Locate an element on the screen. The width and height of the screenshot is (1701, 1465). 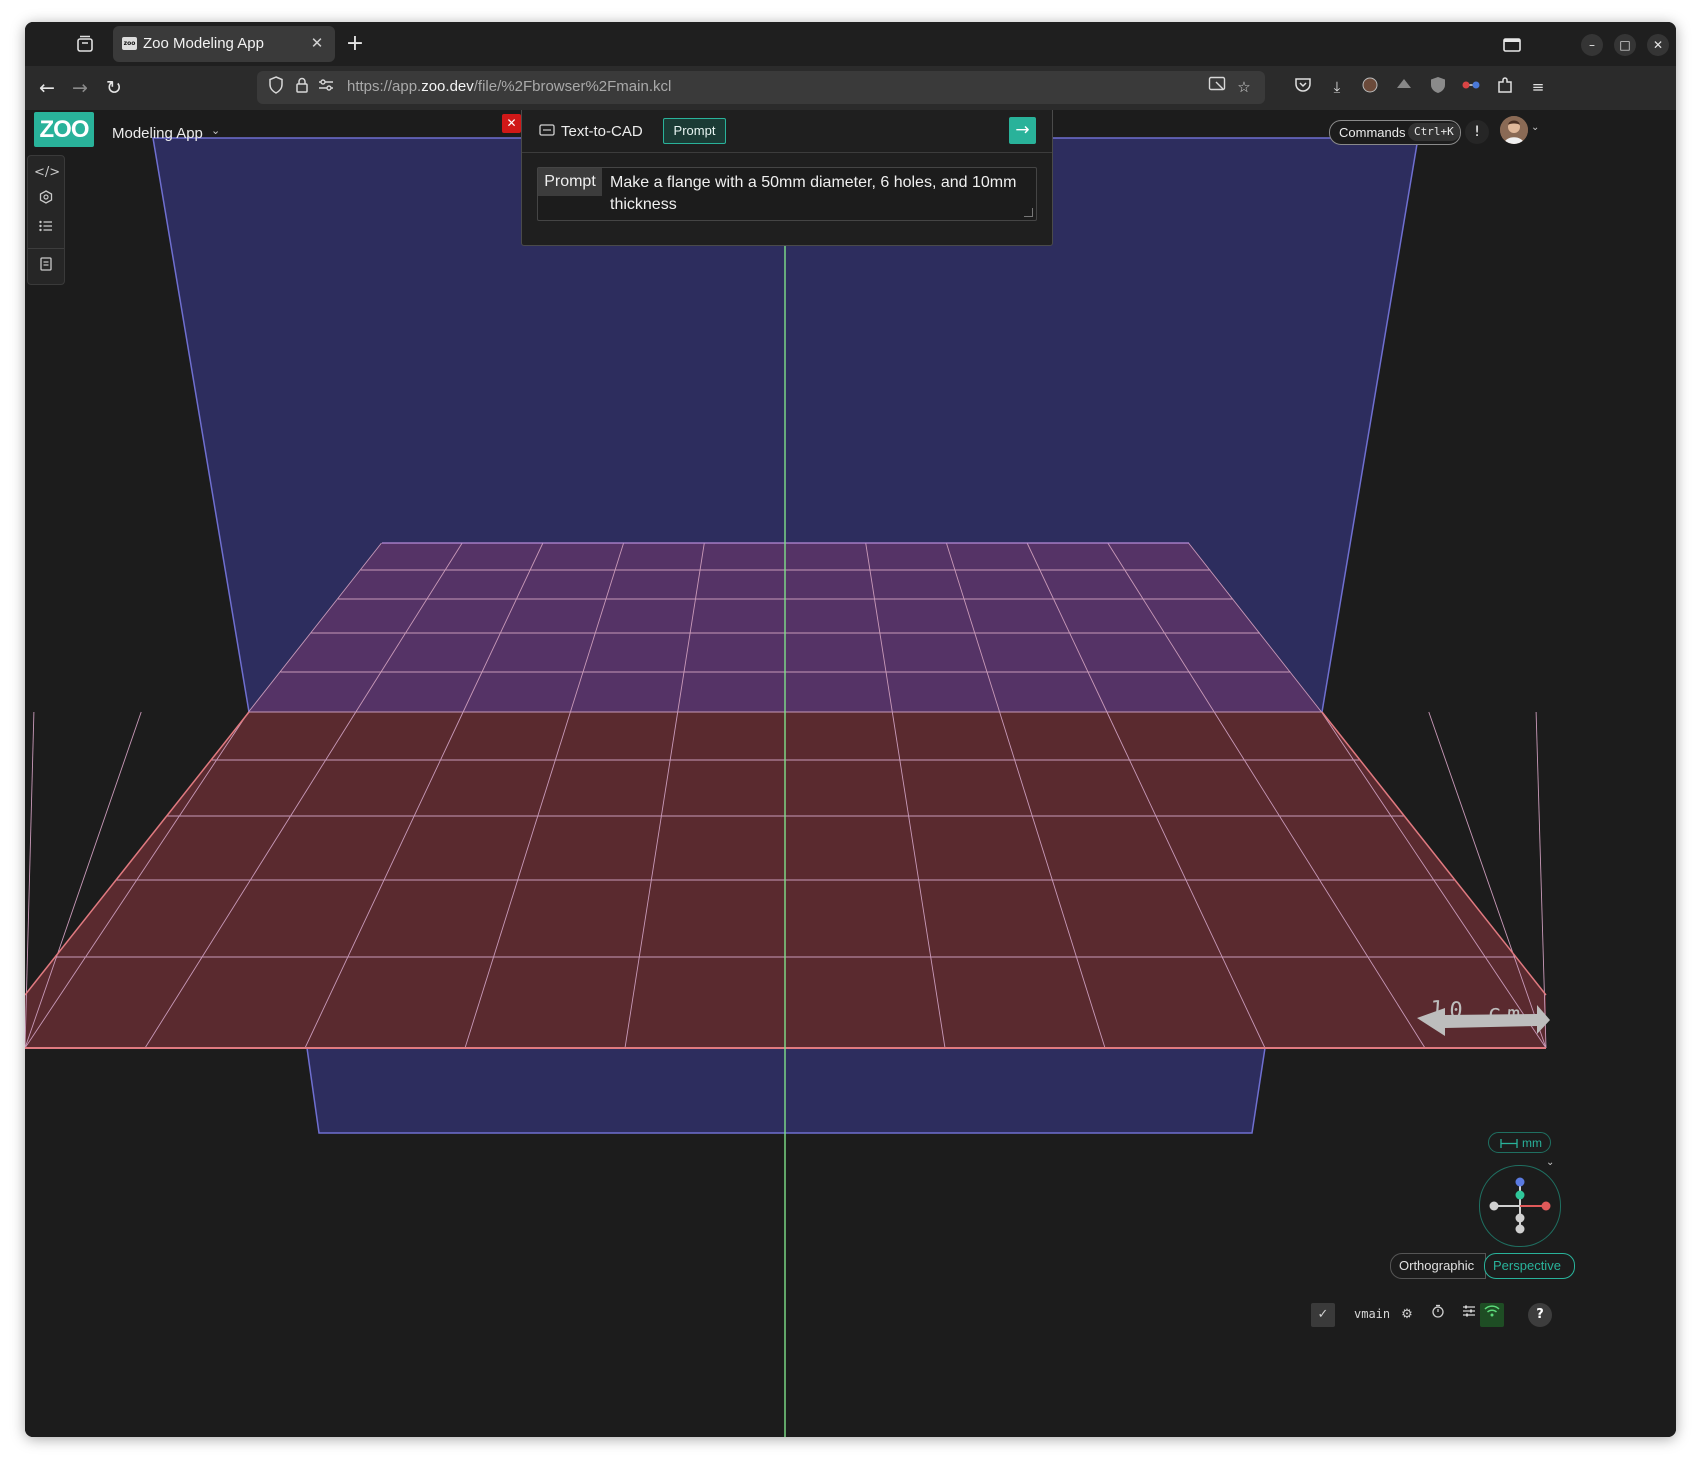
left-sidebar: </> is located at coordinates (46, 220).